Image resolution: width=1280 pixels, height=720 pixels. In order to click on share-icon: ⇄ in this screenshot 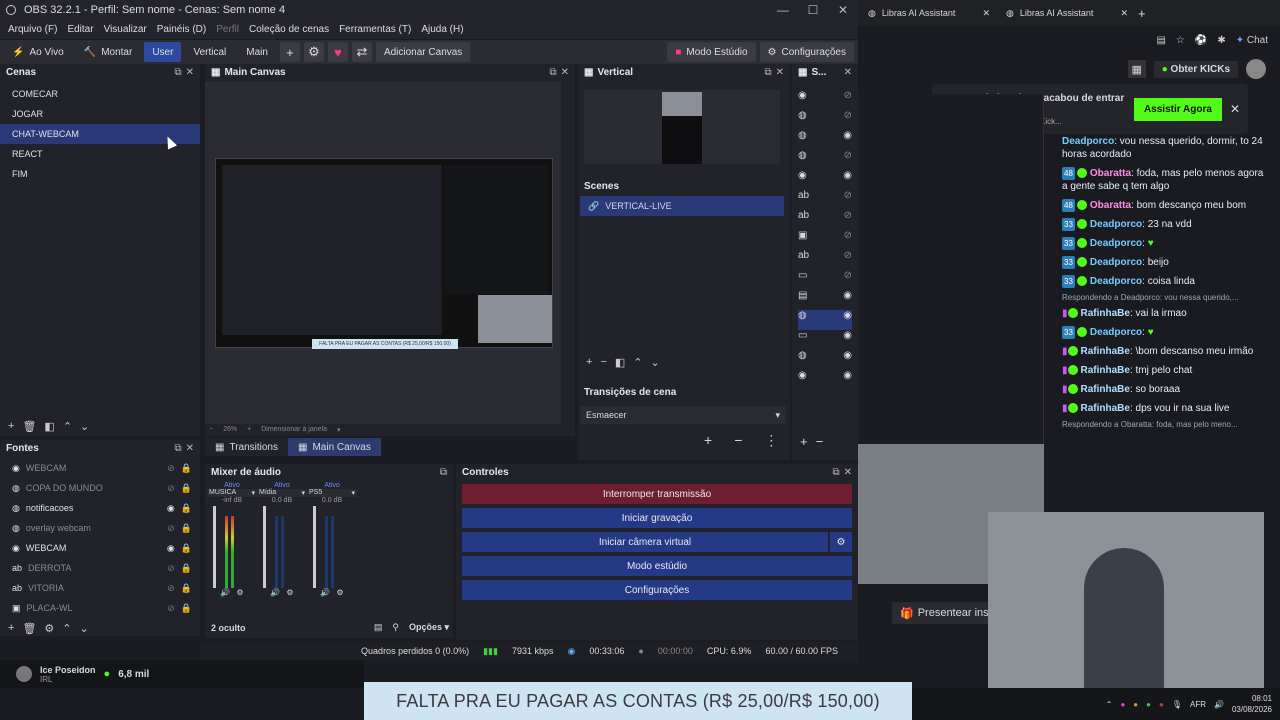, I will do `click(361, 52)`.